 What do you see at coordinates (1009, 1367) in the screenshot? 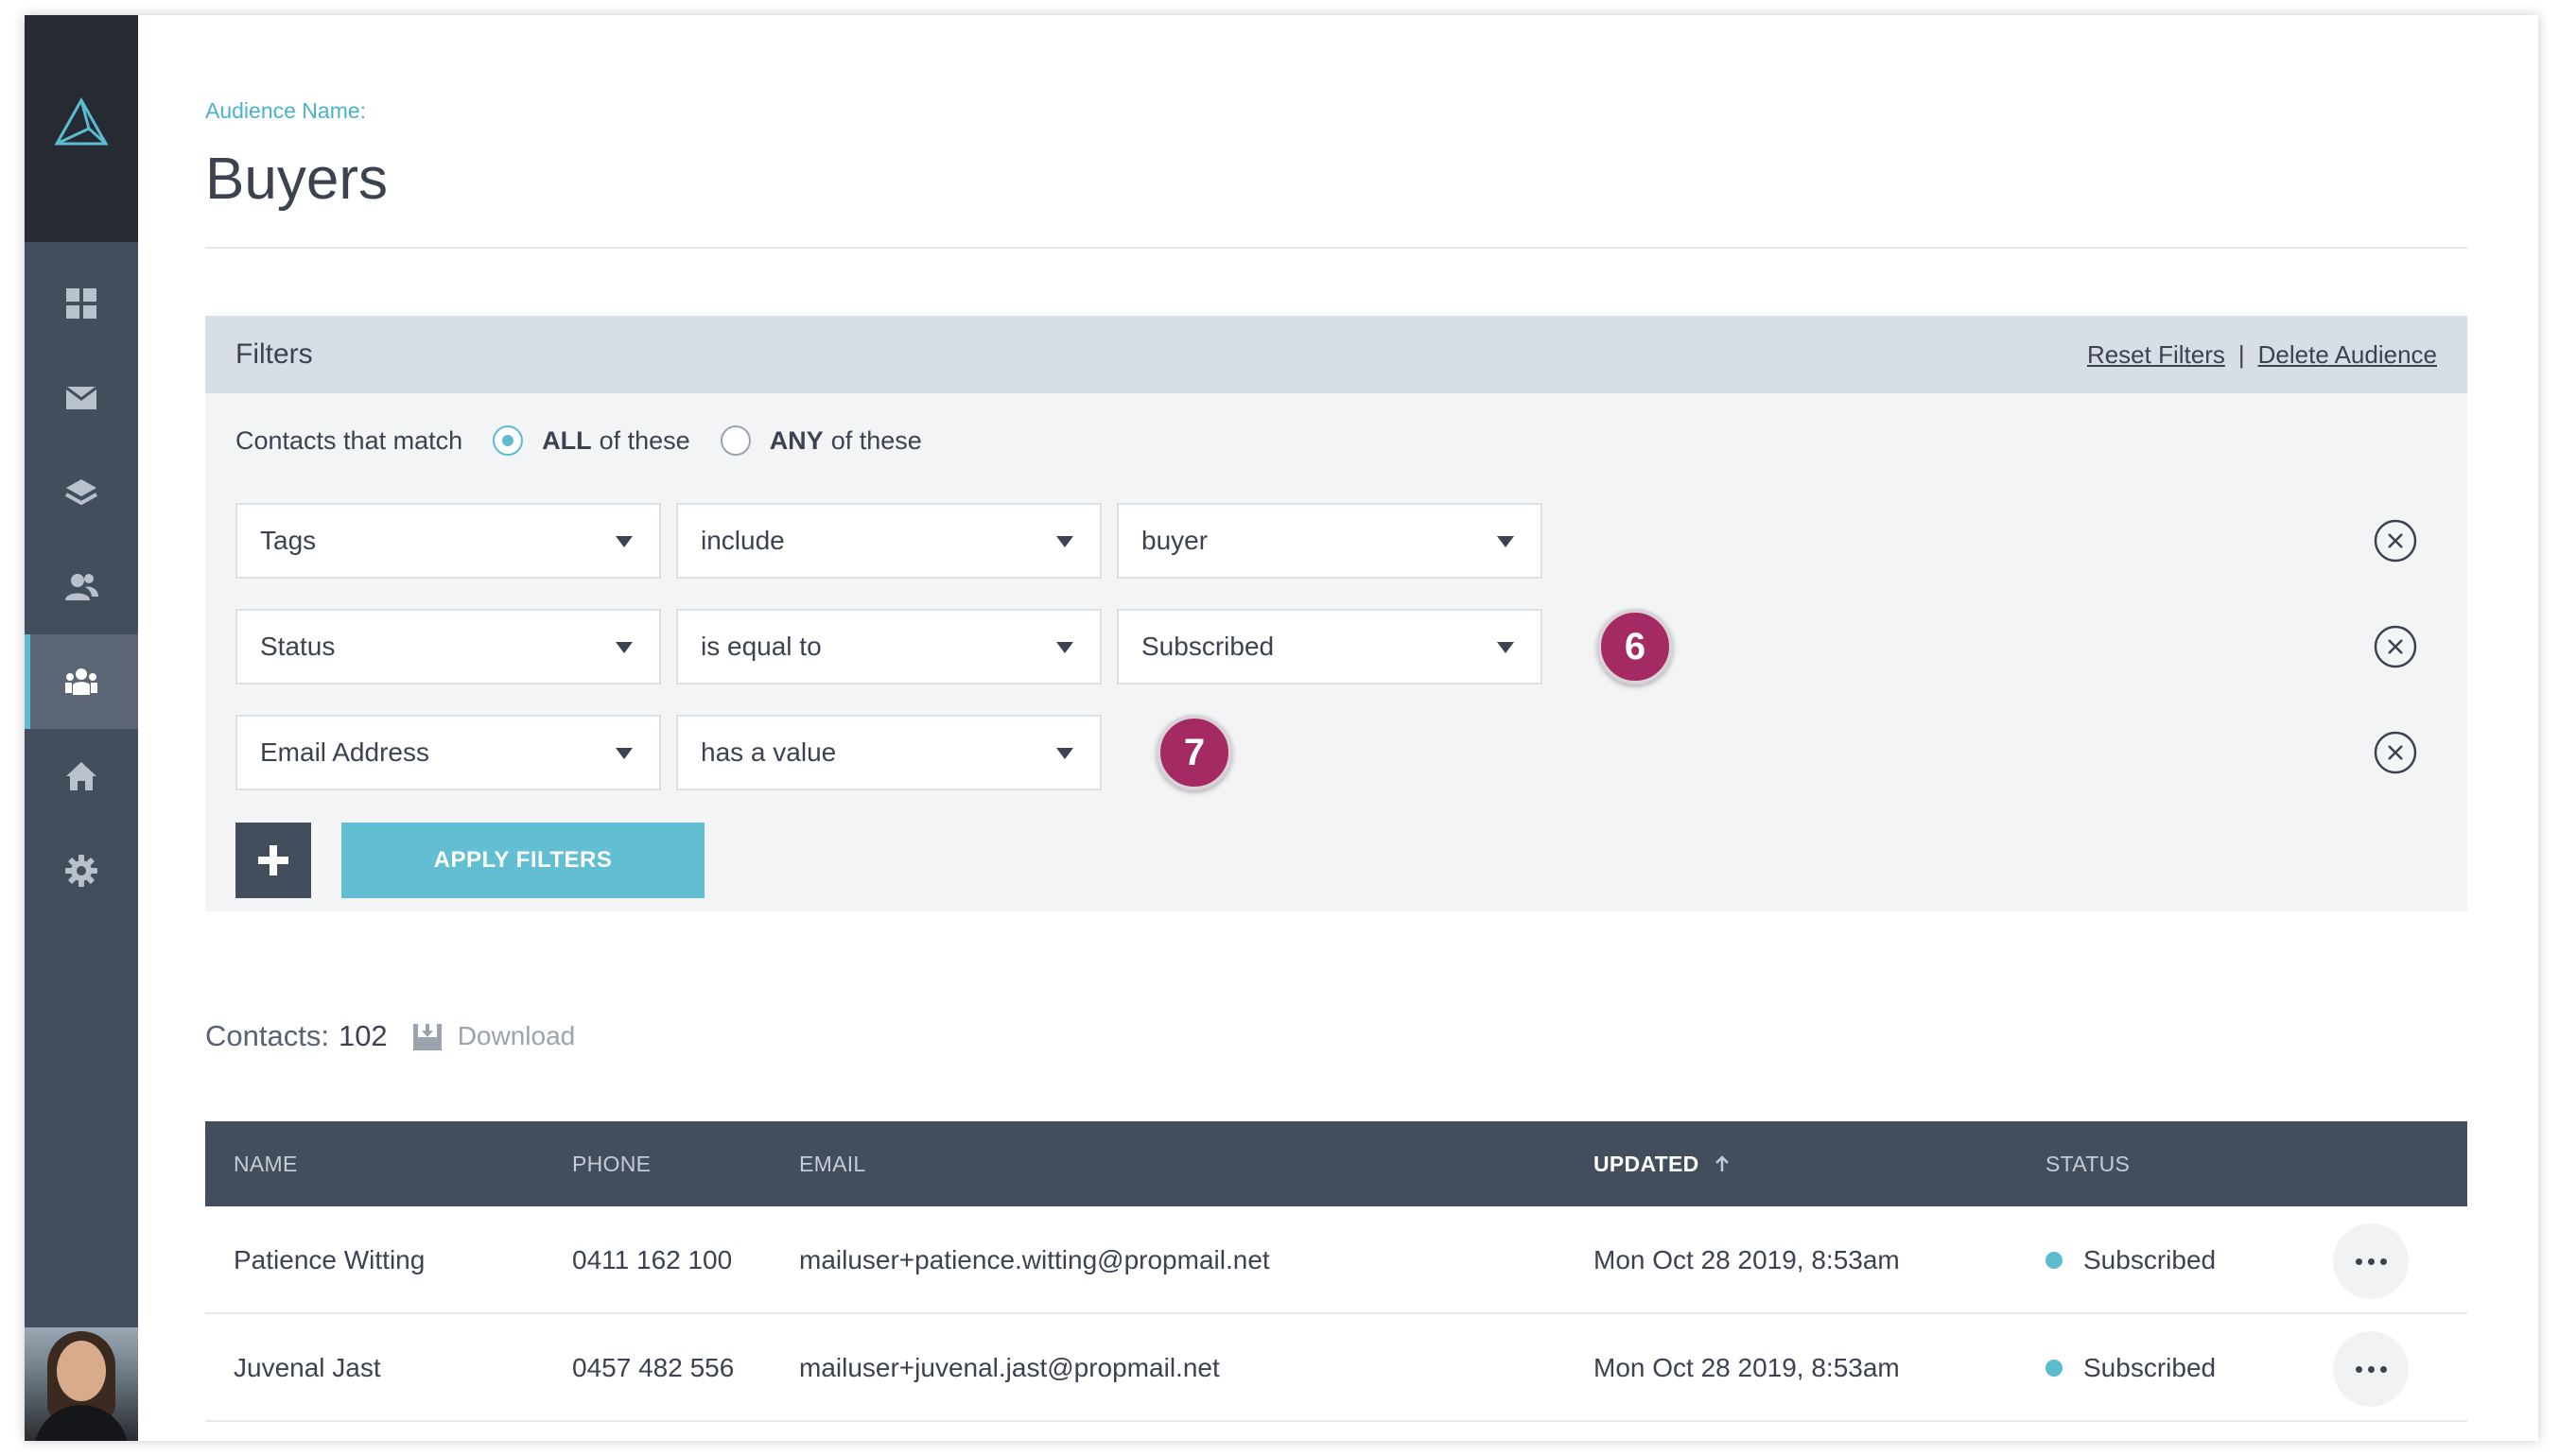
I see `cell-email: mailuser+juvenal.jast@propmail.net` at bounding box center [1009, 1367].